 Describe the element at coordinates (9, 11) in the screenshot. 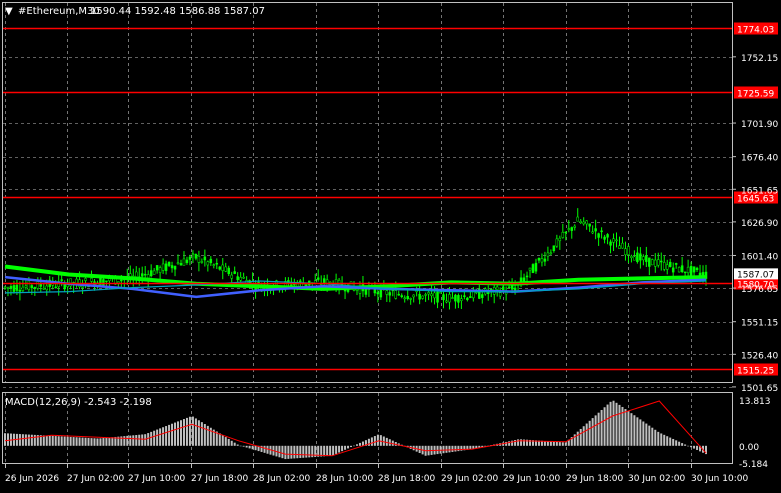

I see `title-marker-icon: ▼` at that location.